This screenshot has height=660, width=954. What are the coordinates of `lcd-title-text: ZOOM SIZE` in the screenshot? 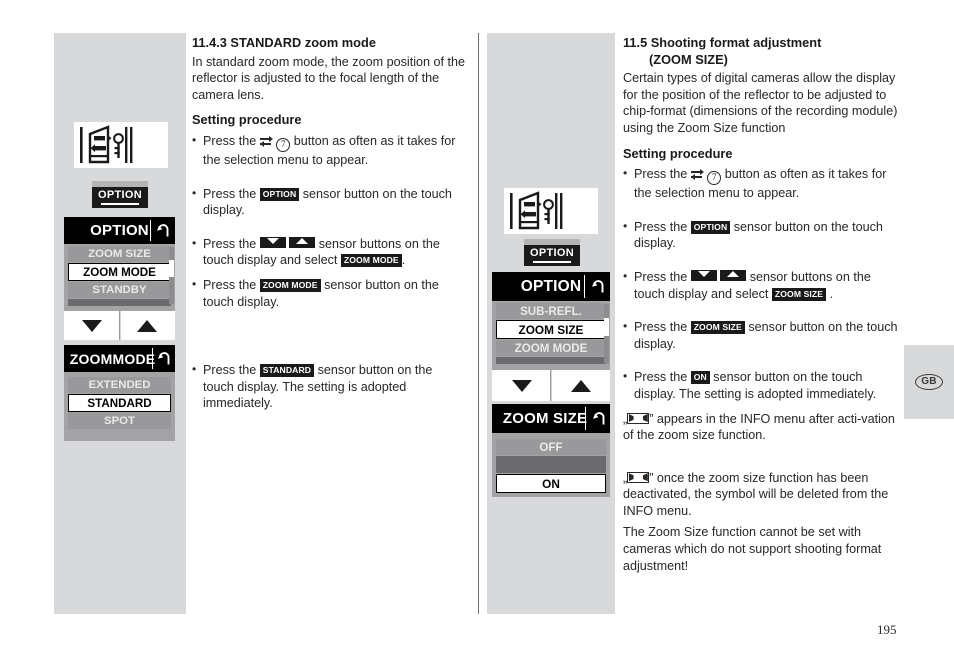 It's located at (545, 418).